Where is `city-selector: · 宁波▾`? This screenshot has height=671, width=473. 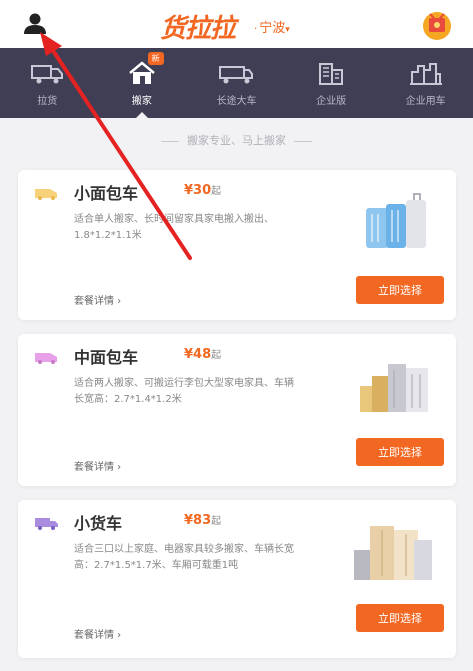
city-selector: · 宁波▾ is located at coordinates (271, 26).